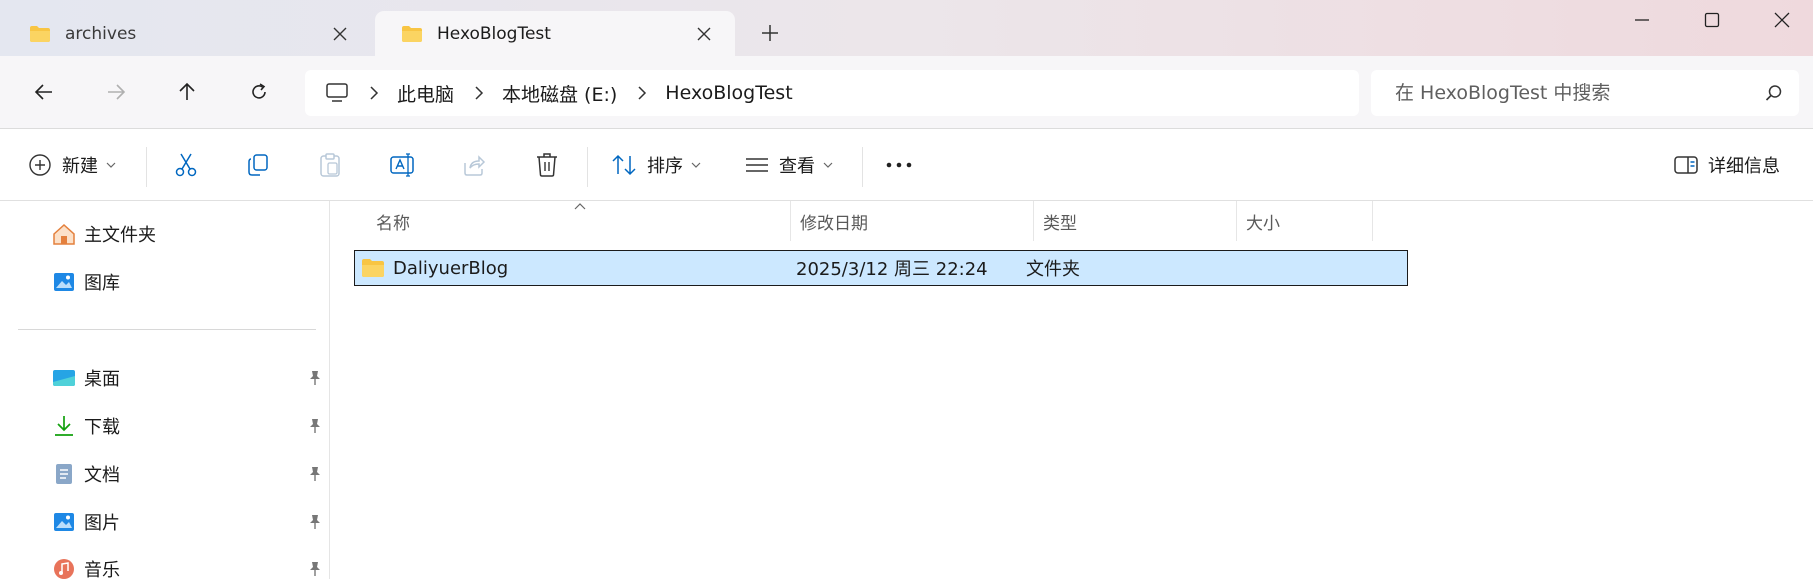 The width and height of the screenshot is (1813, 584). I want to click on sidebar-item-label: 主文件夹, so click(120, 235).